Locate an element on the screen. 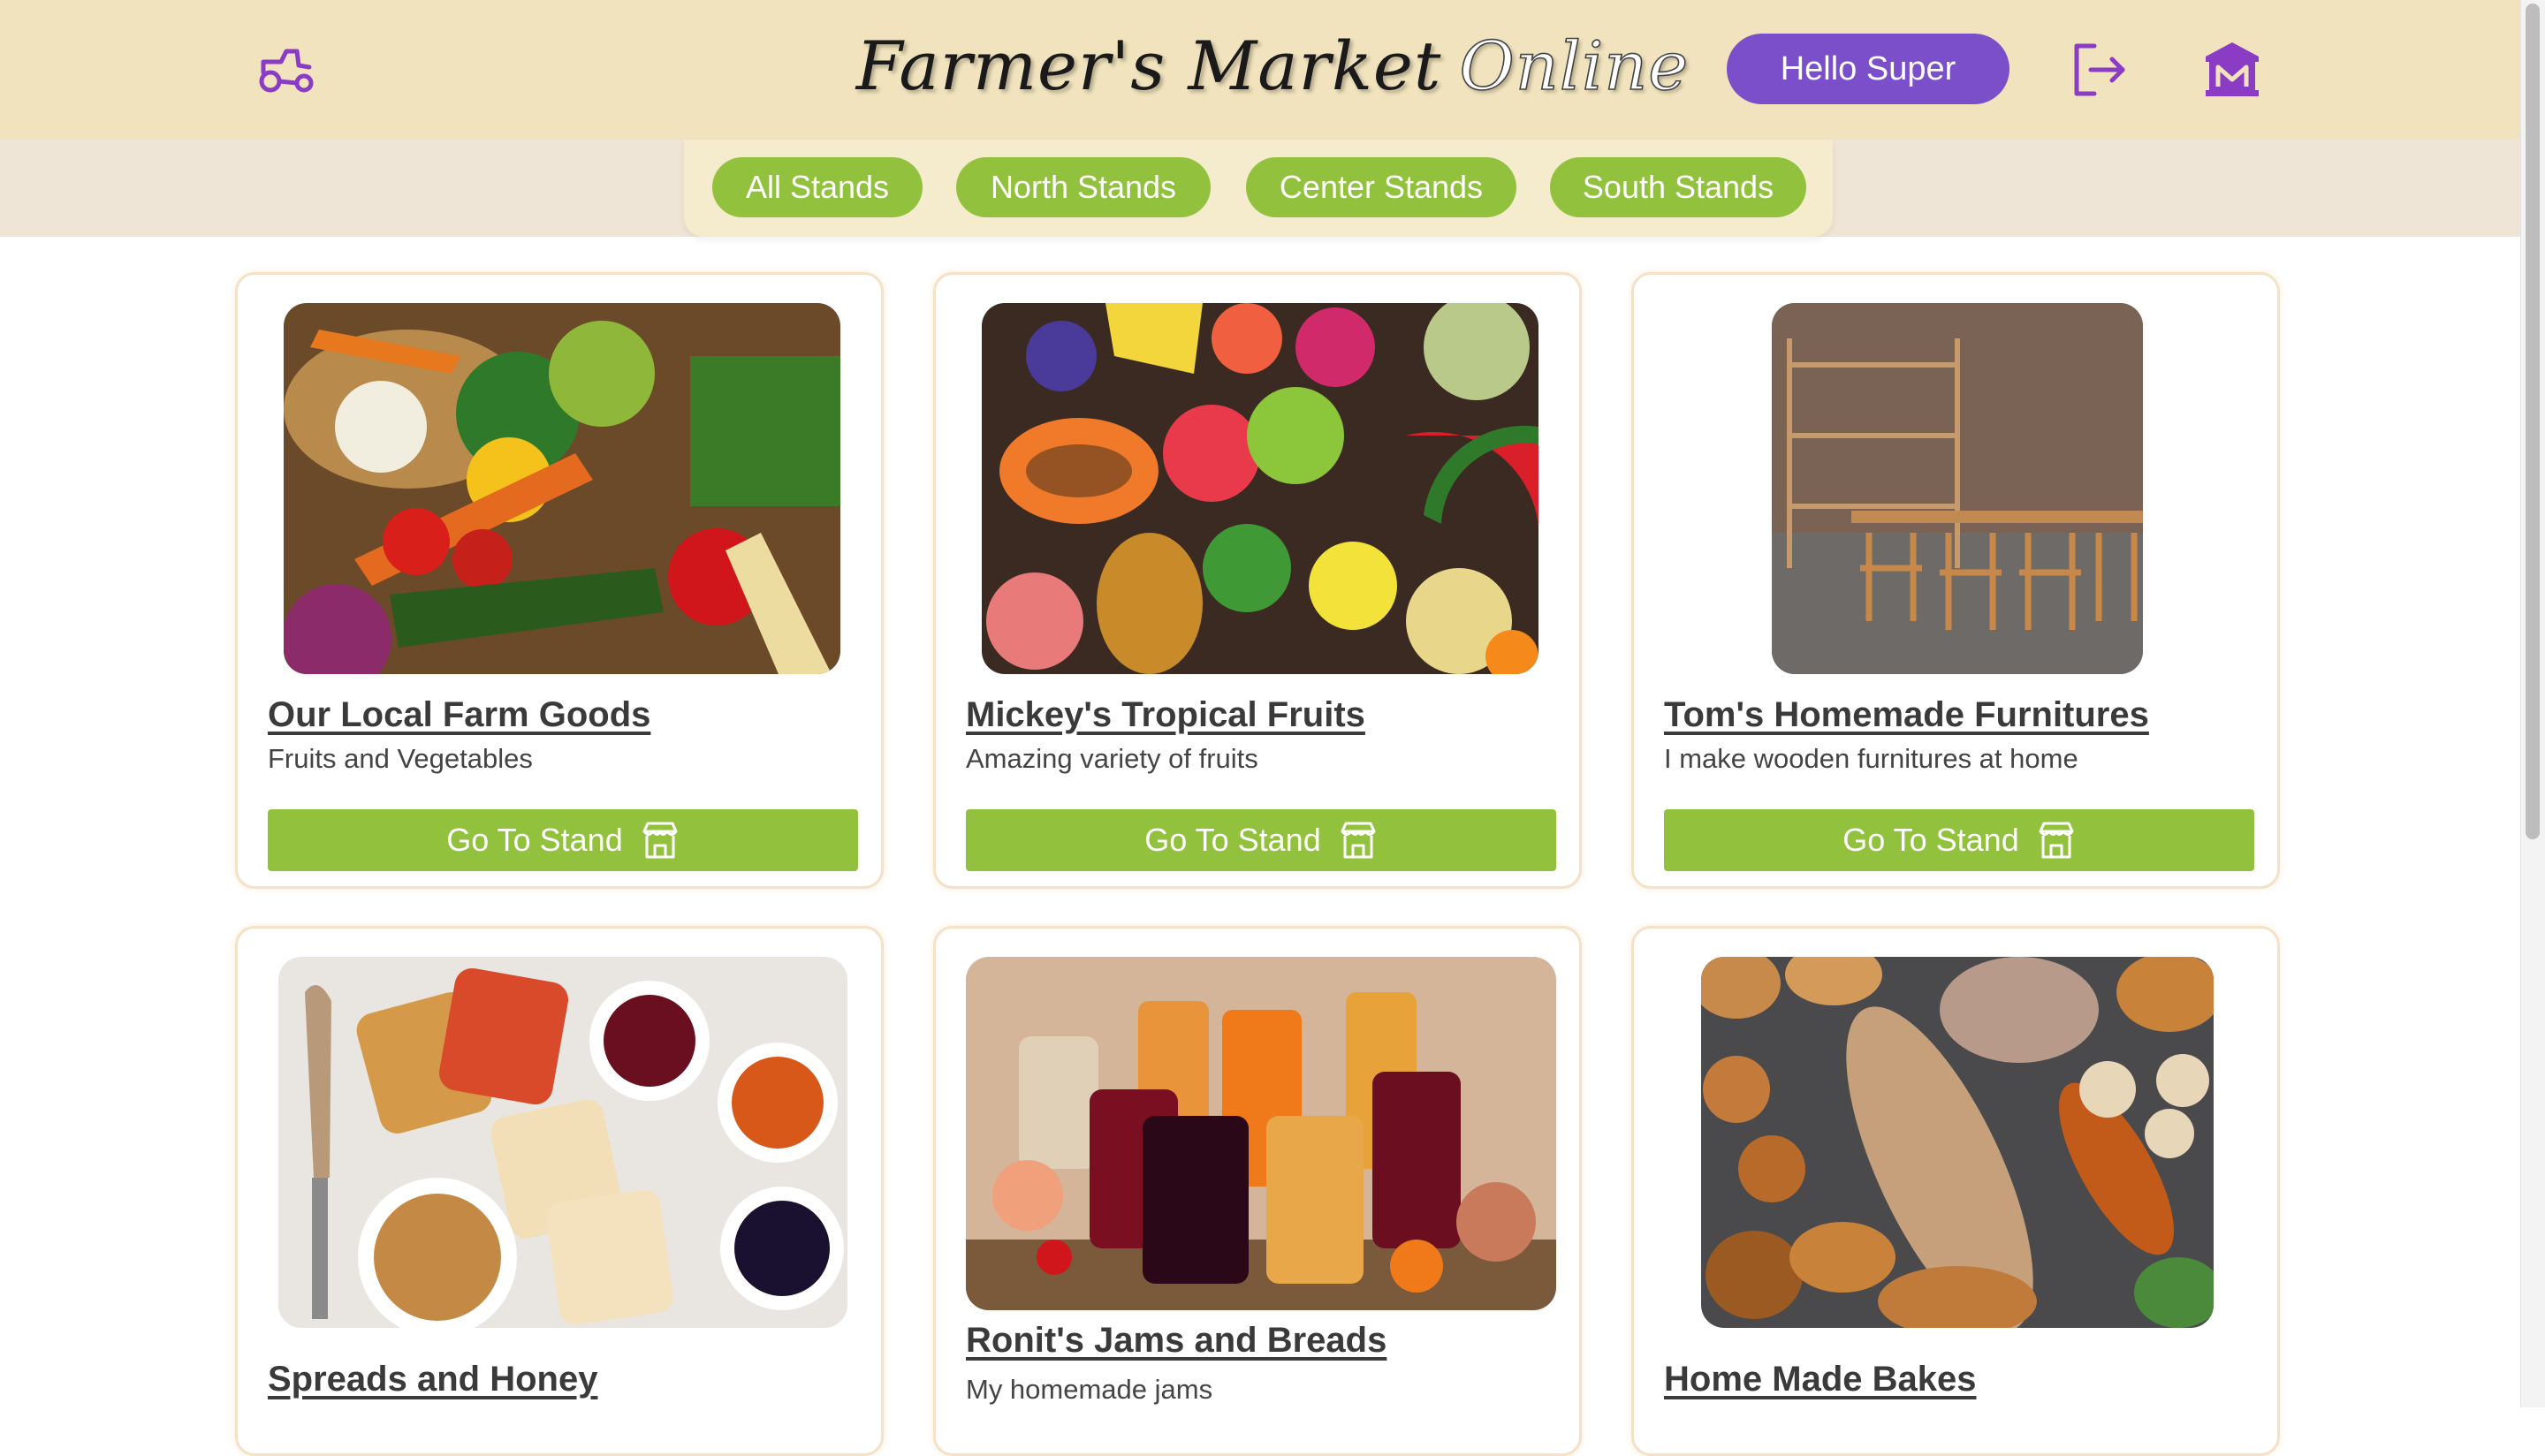  tropical-fruits-photo is located at coordinates (1260, 488).